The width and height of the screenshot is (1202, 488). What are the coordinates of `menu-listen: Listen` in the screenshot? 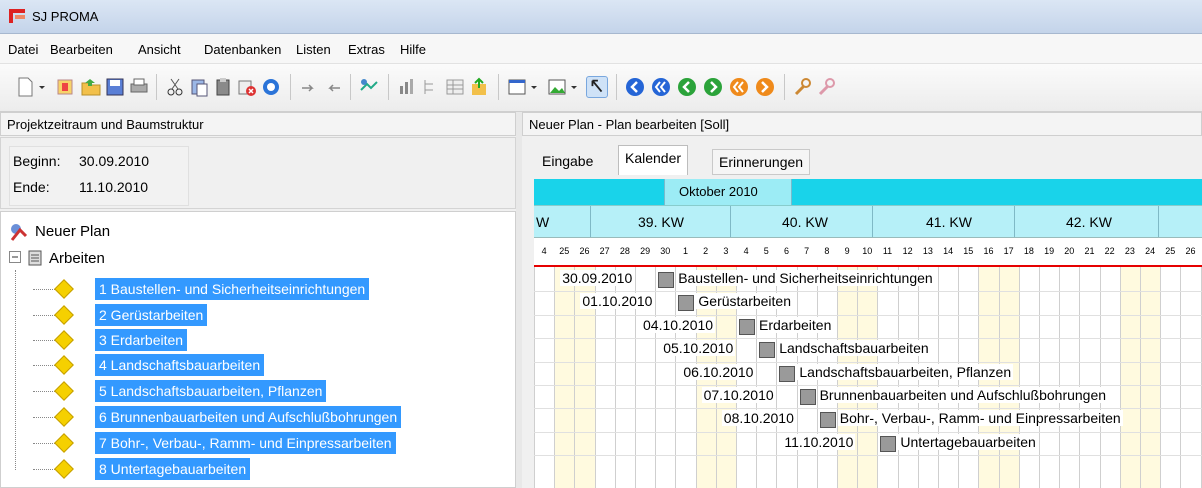 It's located at (313, 49).